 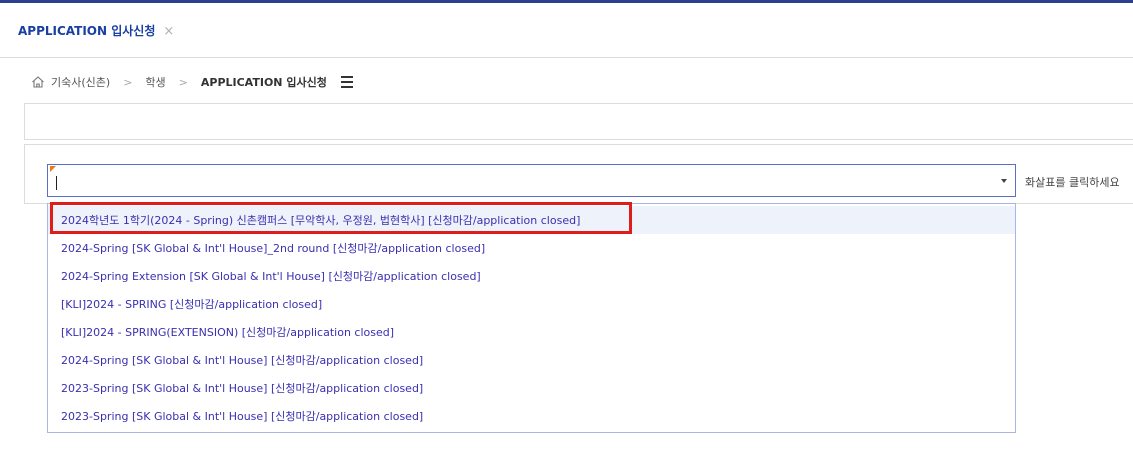 What do you see at coordinates (87, 31) in the screenshot?
I see `tab-label: APPLICATION 입사신청` at bounding box center [87, 31].